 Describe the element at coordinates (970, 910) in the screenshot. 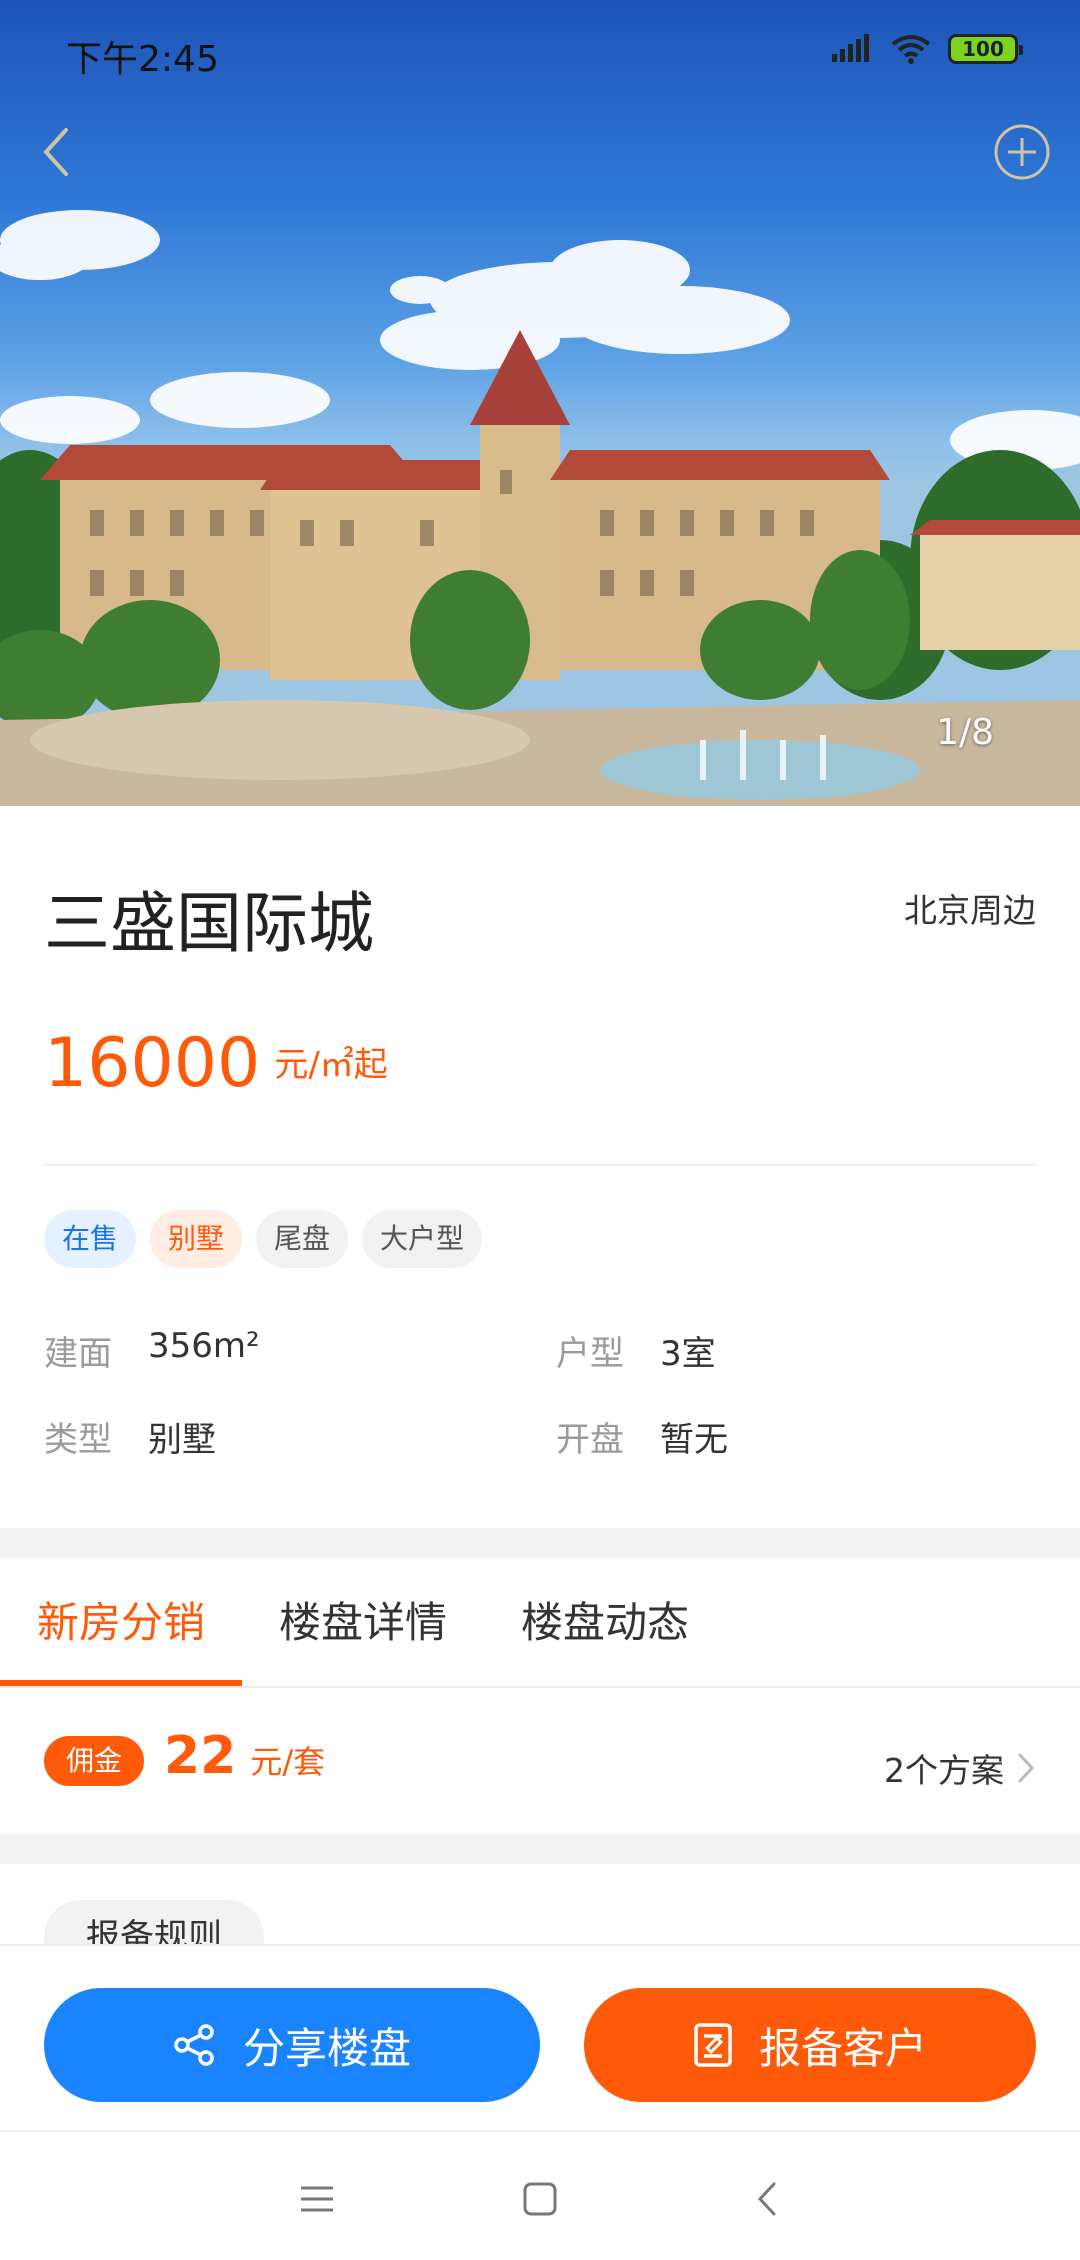

I see `property-region: 北京周边` at that location.